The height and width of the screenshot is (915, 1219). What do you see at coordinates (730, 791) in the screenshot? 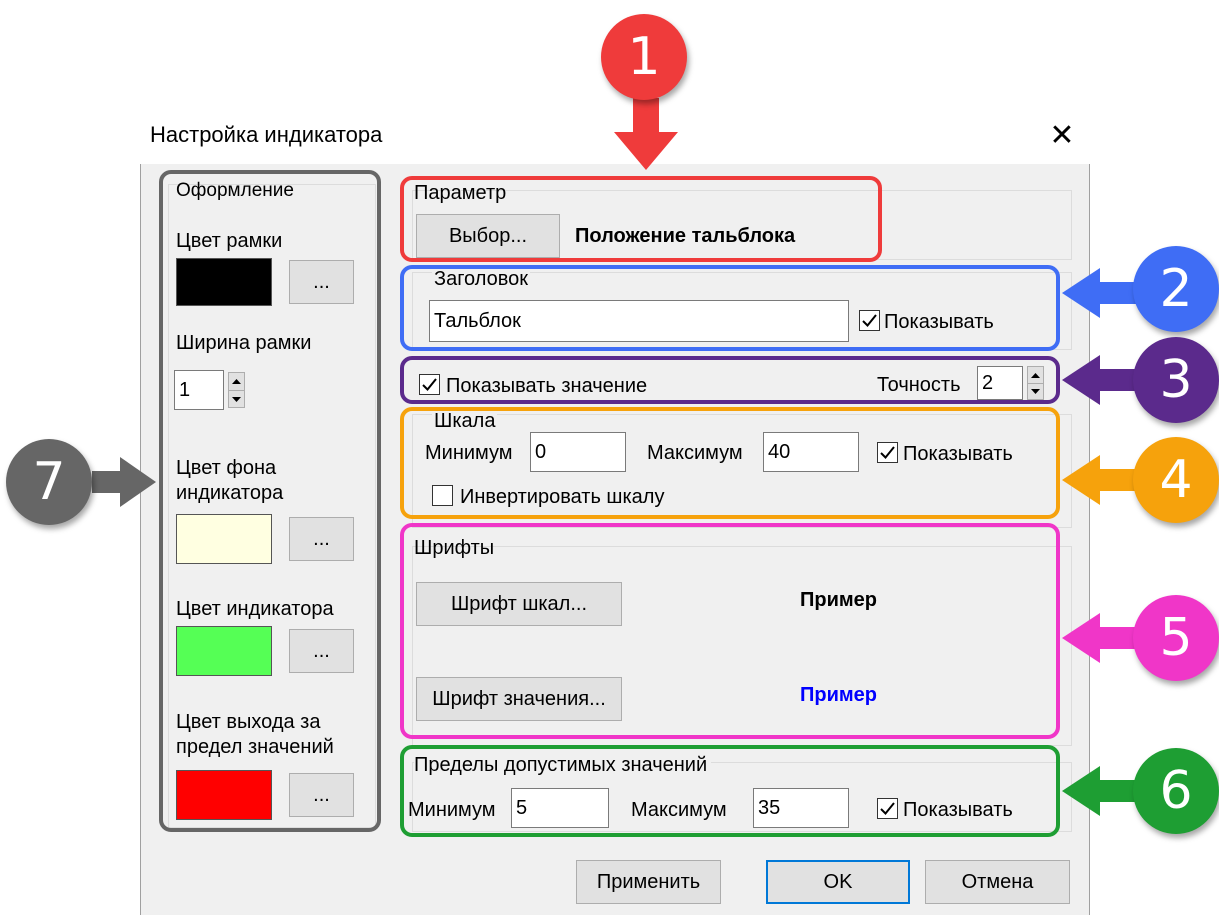
I see `highlight-box-limits` at bounding box center [730, 791].